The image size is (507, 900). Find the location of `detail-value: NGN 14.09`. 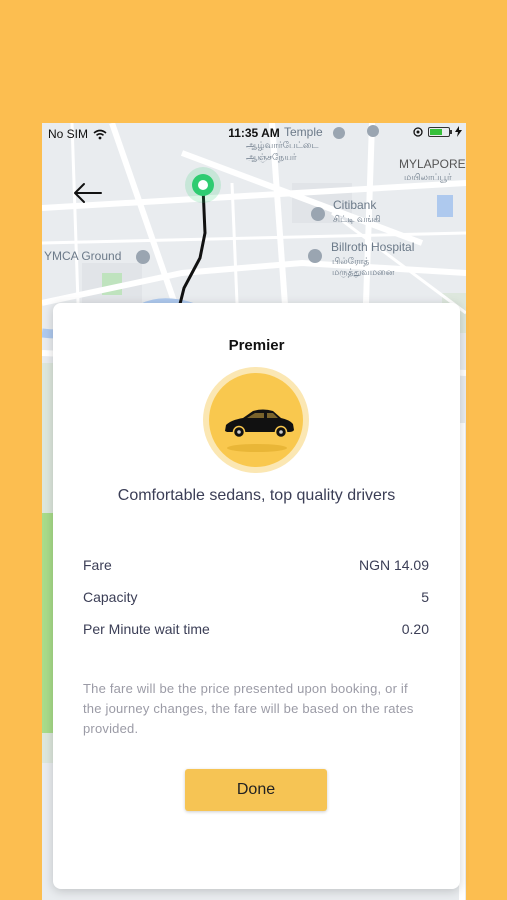

detail-value: NGN 14.09 is located at coordinates (393, 565).